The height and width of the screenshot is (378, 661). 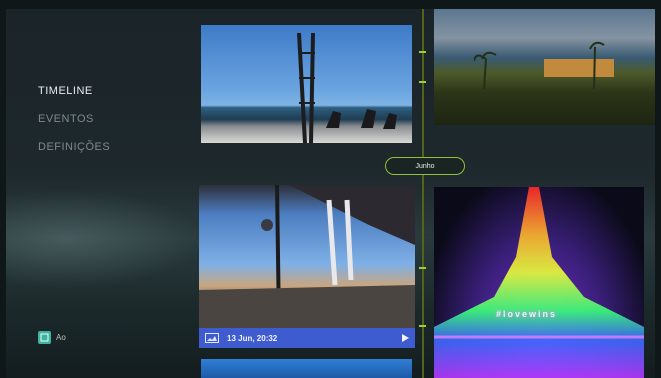 I want to click on palm-trees-icon, so click(x=544, y=65).